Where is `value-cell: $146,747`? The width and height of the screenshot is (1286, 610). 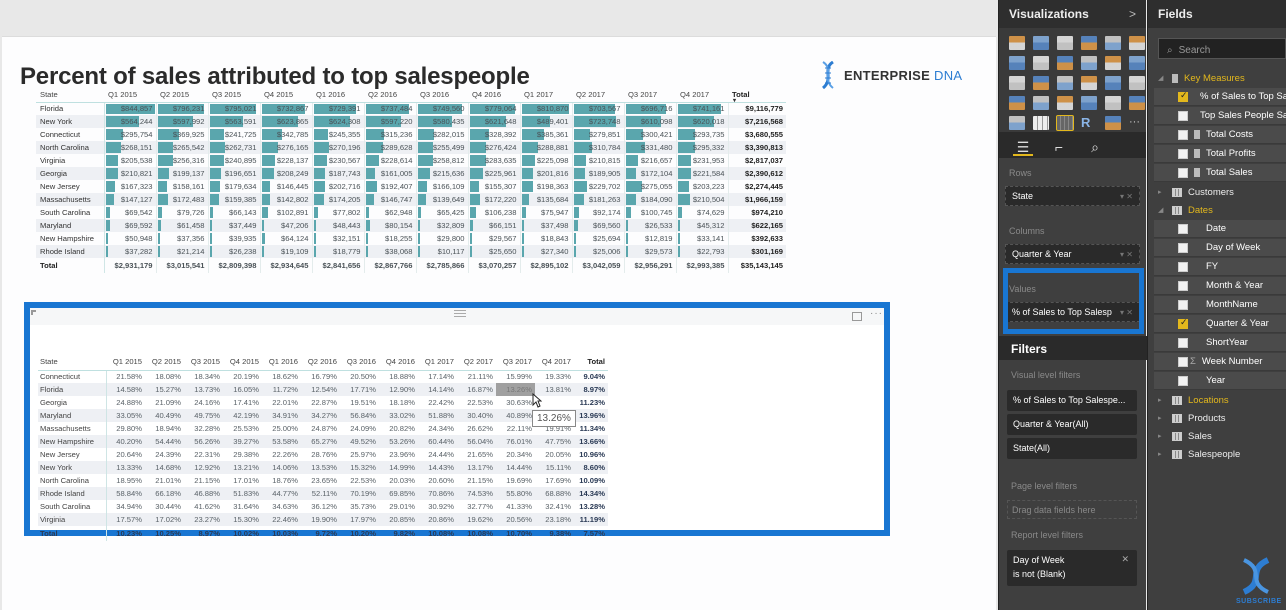
value-cell: $146,747 is located at coordinates (390, 199).